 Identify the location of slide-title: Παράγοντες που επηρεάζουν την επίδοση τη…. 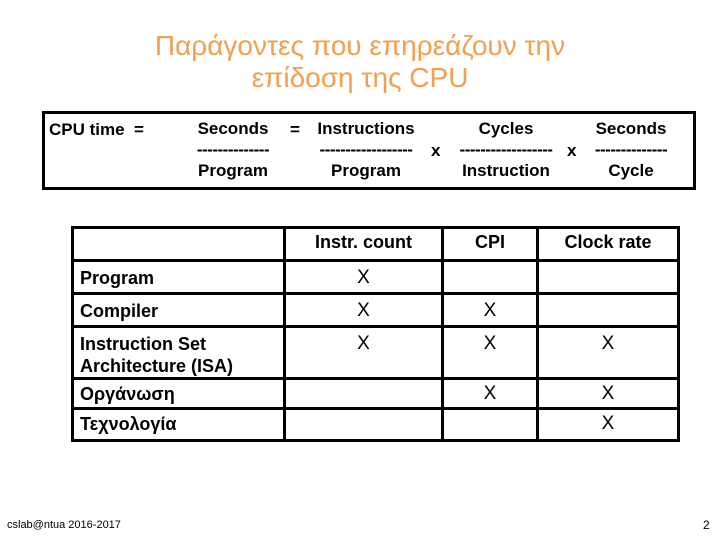
(360, 62).